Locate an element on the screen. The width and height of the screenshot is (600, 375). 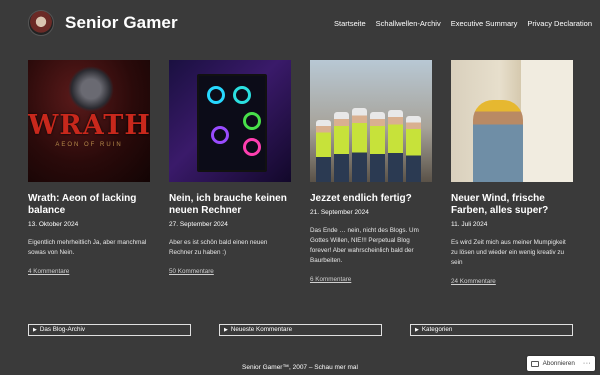
post-date: 11. Juli 2024 is located at coordinates (469, 224).